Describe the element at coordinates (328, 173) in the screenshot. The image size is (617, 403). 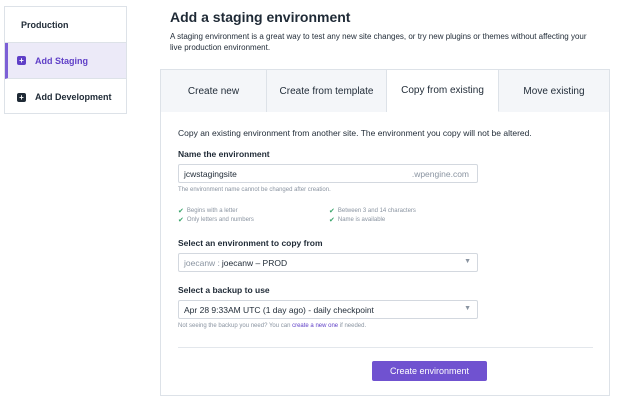
I see `environment-name-input: jcwstagingsite .wpengine.com` at that location.